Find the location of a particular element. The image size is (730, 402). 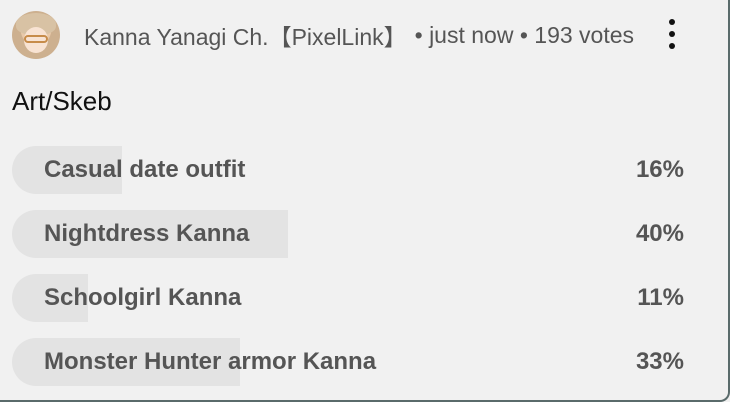

poll-option-percent: 33% is located at coordinates (659, 361).